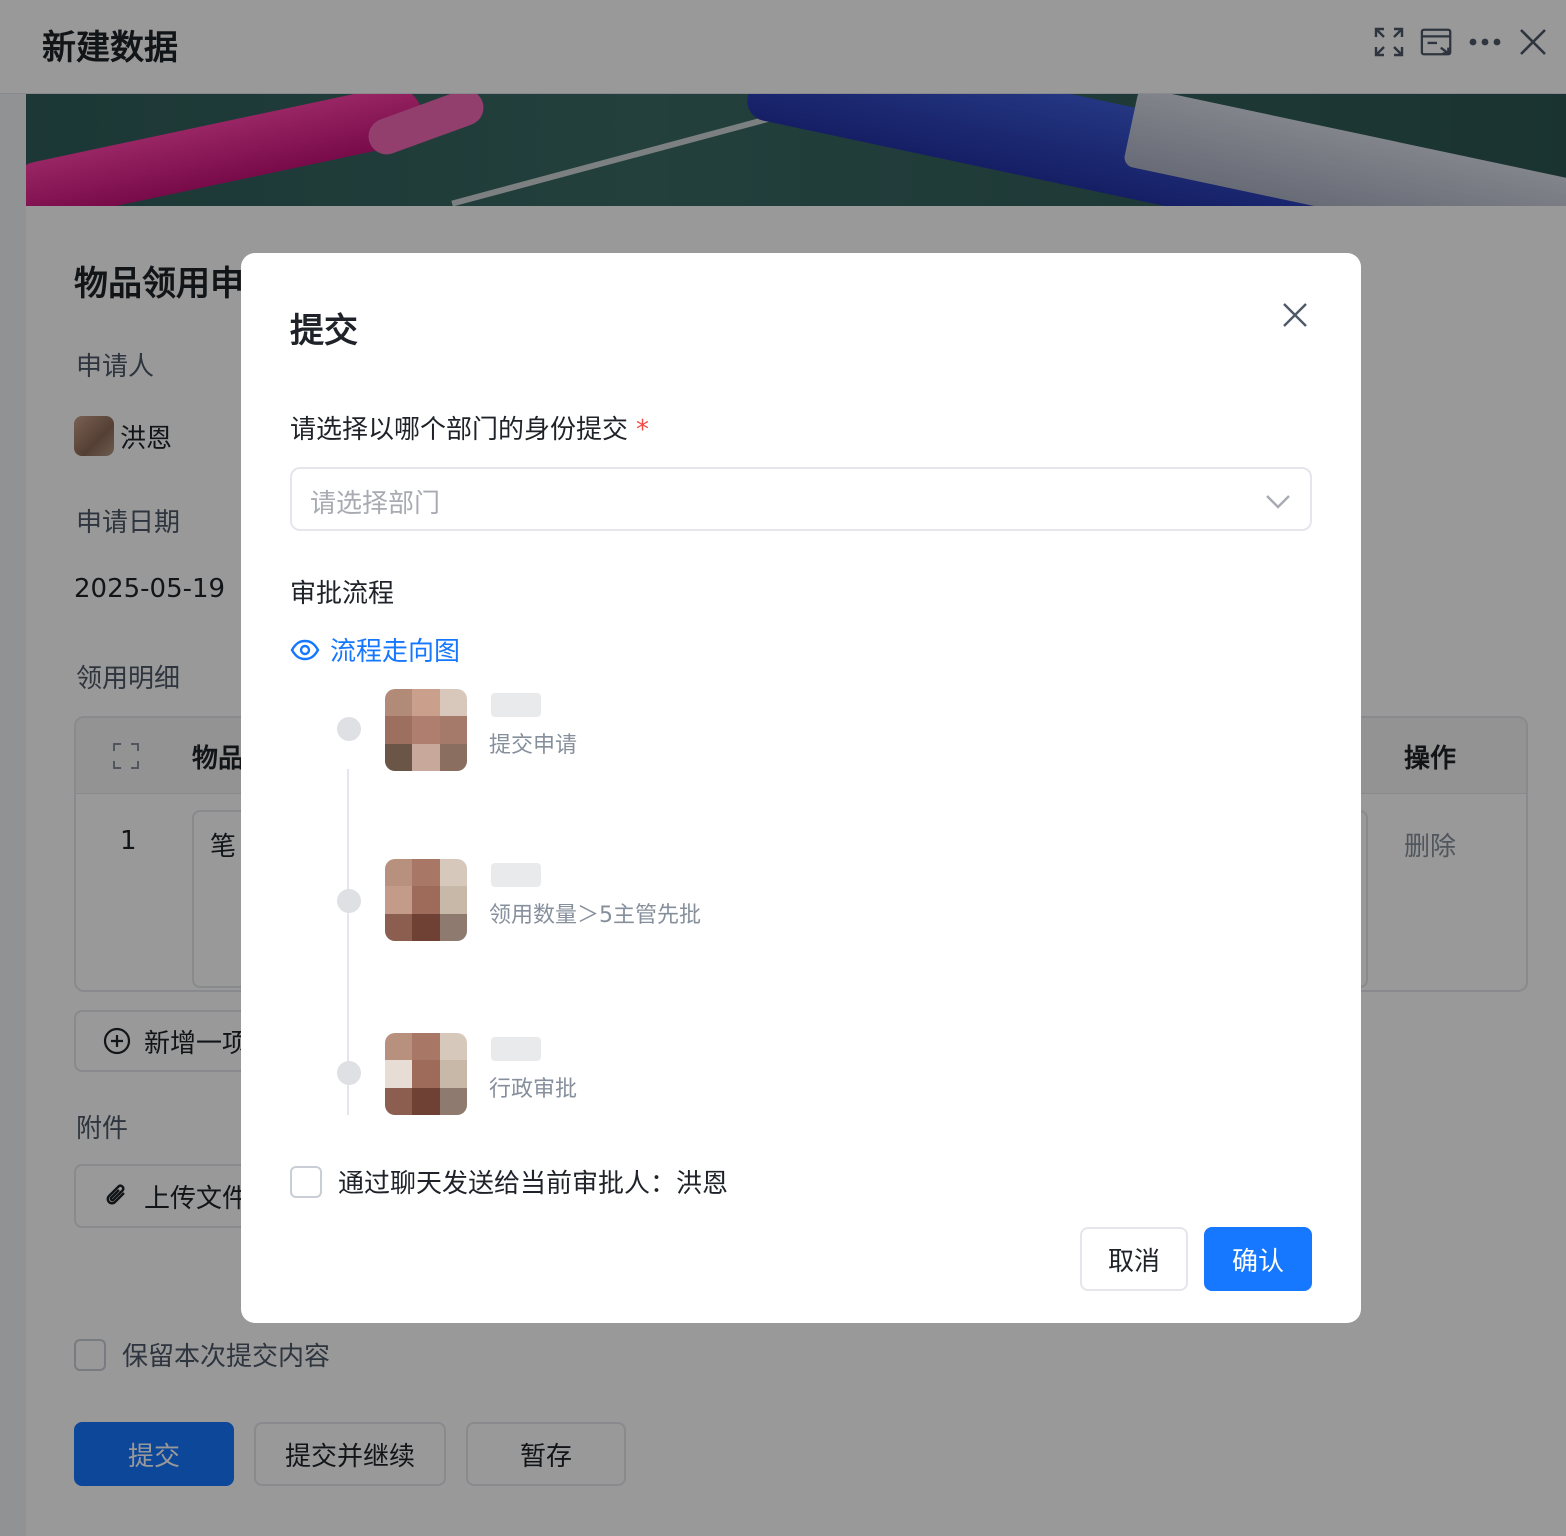  Describe the element at coordinates (595, 915) in the screenshot. I see `step-description: 领用数量＞5主管先批` at that location.